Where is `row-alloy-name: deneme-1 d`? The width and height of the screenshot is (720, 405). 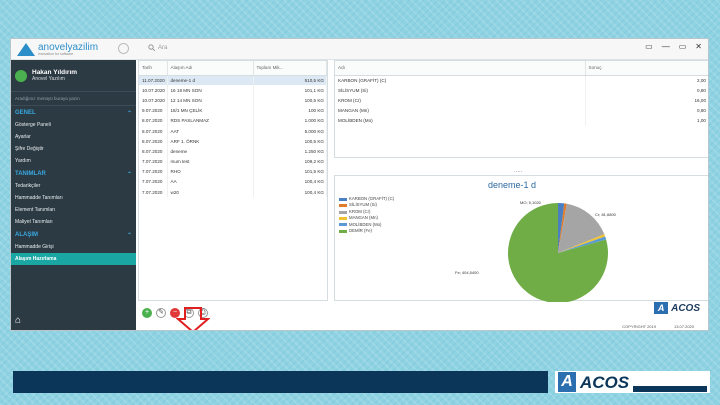 row-alloy-name: deneme-1 d is located at coordinates (210, 80).